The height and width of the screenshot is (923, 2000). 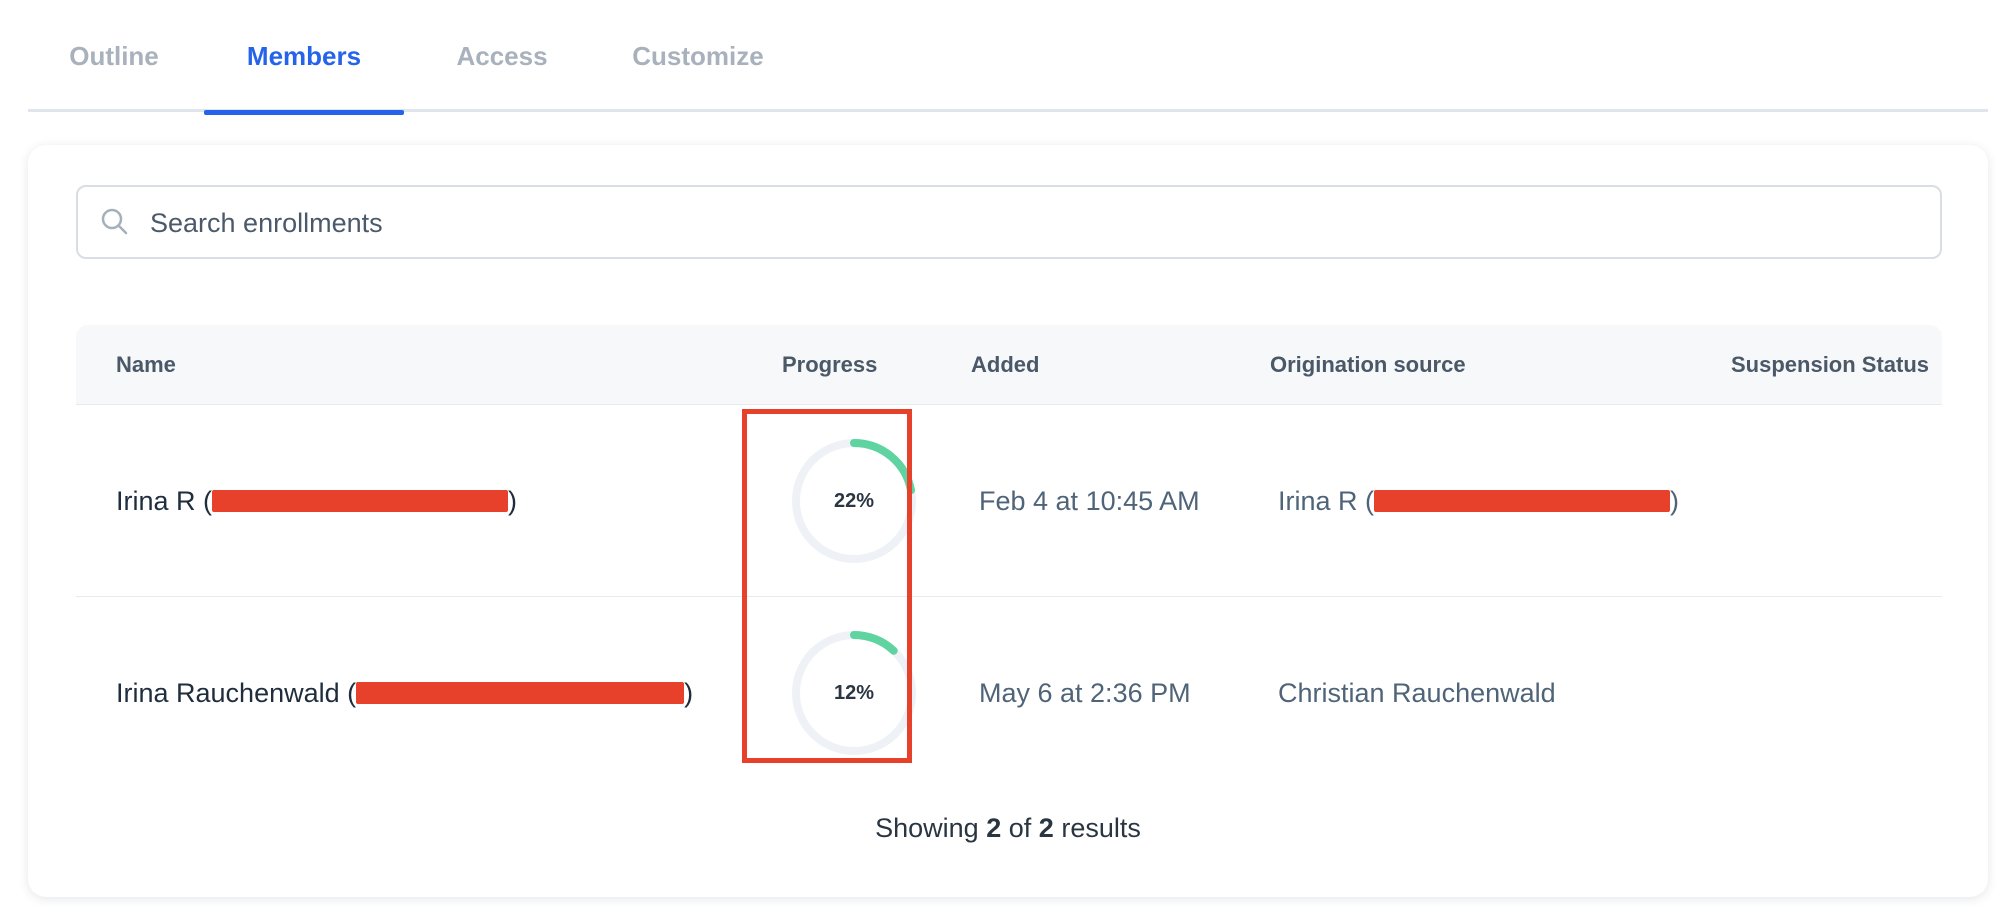 I want to click on column-header-name: Name, so click(x=146, y=365).